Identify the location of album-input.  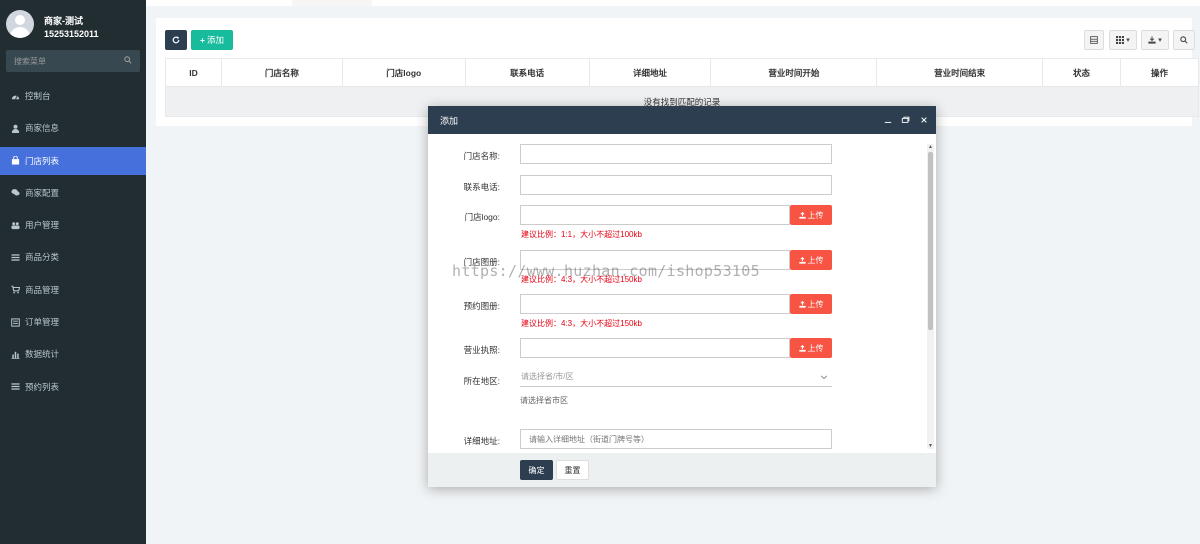
(655, 260).